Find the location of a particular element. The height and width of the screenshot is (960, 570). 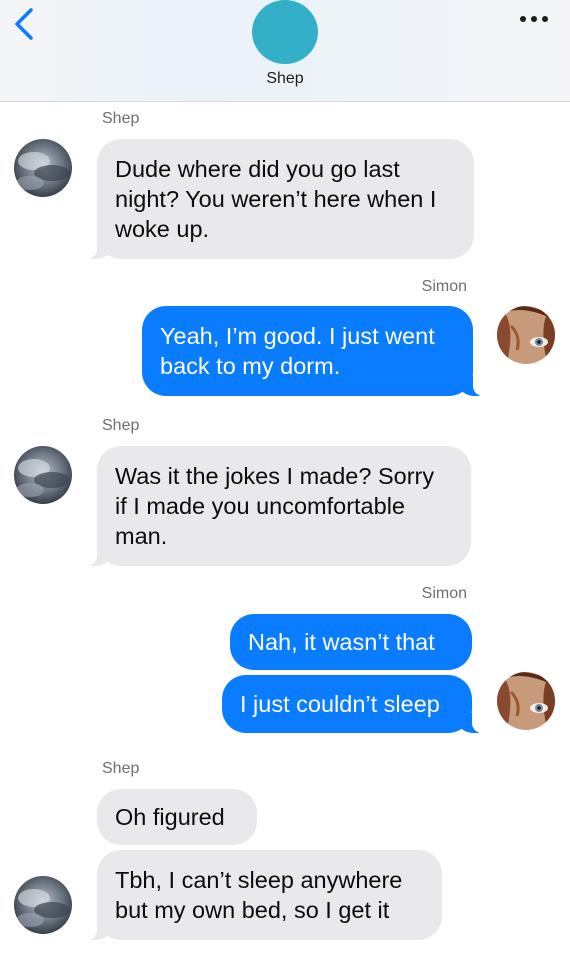

message-line: night? You weren’t here when I is located at coordinates (276, 199).